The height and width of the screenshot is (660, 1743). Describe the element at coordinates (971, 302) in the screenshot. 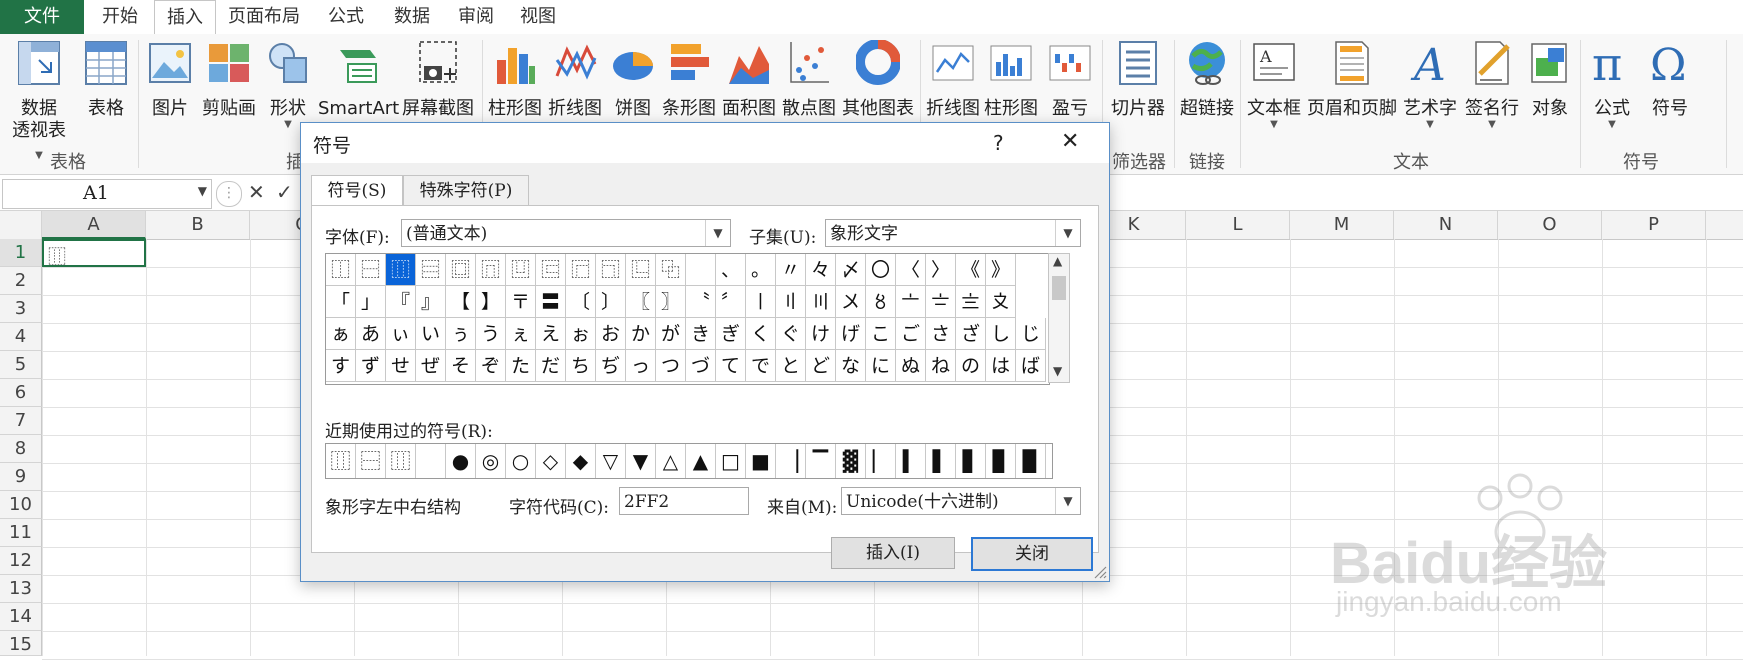

I see `symbol-cell: 〨` at that location.